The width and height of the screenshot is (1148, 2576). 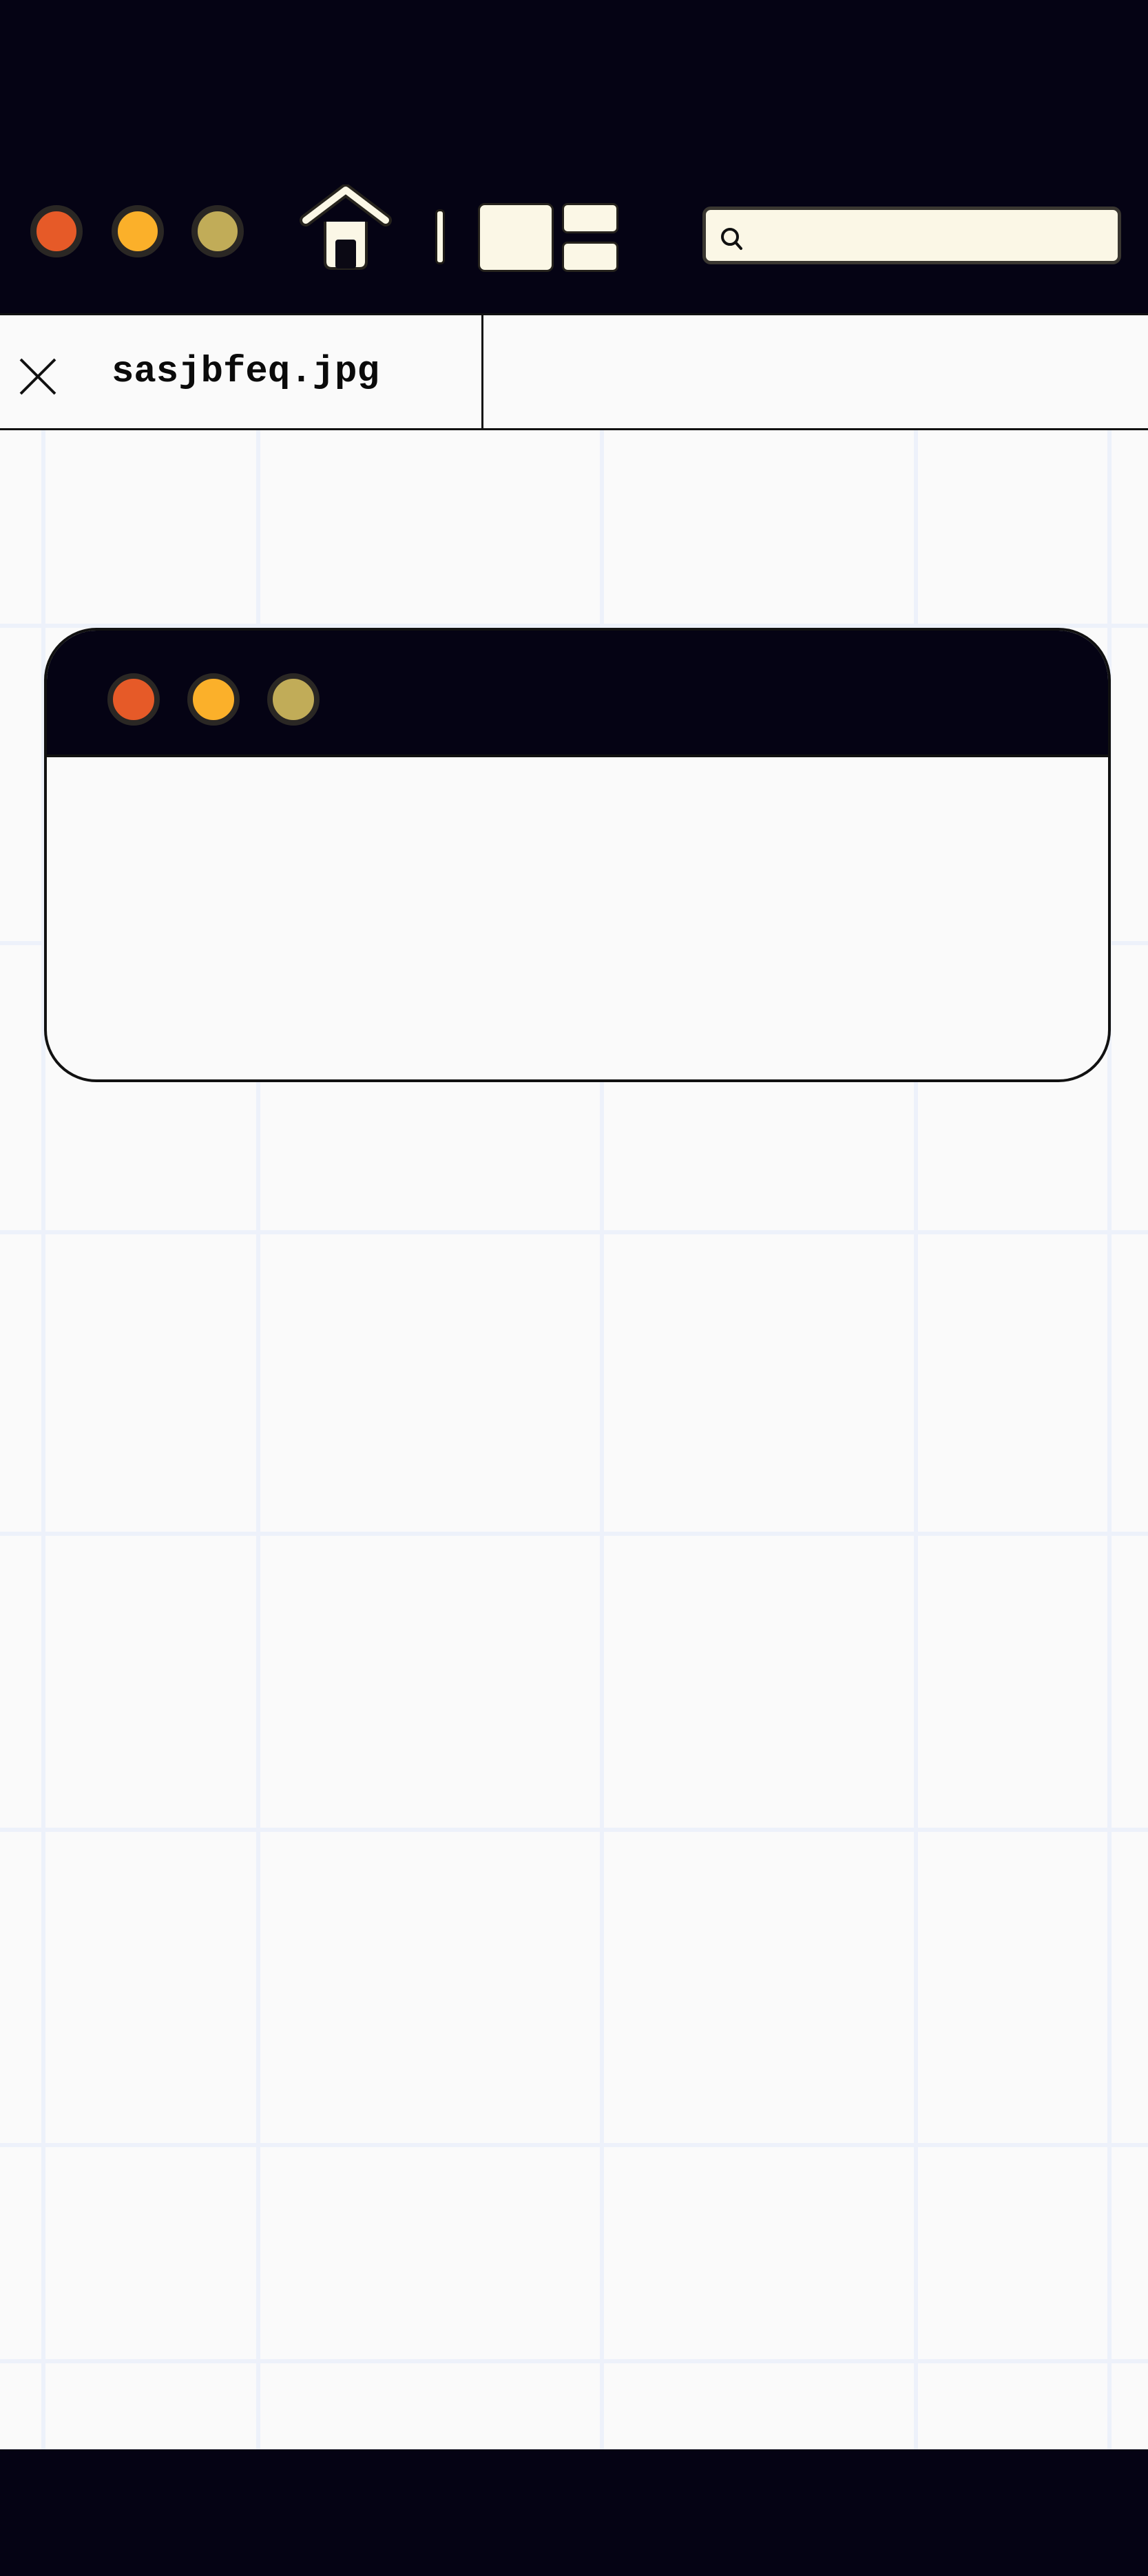 I want to click on tab-bar: sasjbfeq.jpg, so click(x=574, y=372).